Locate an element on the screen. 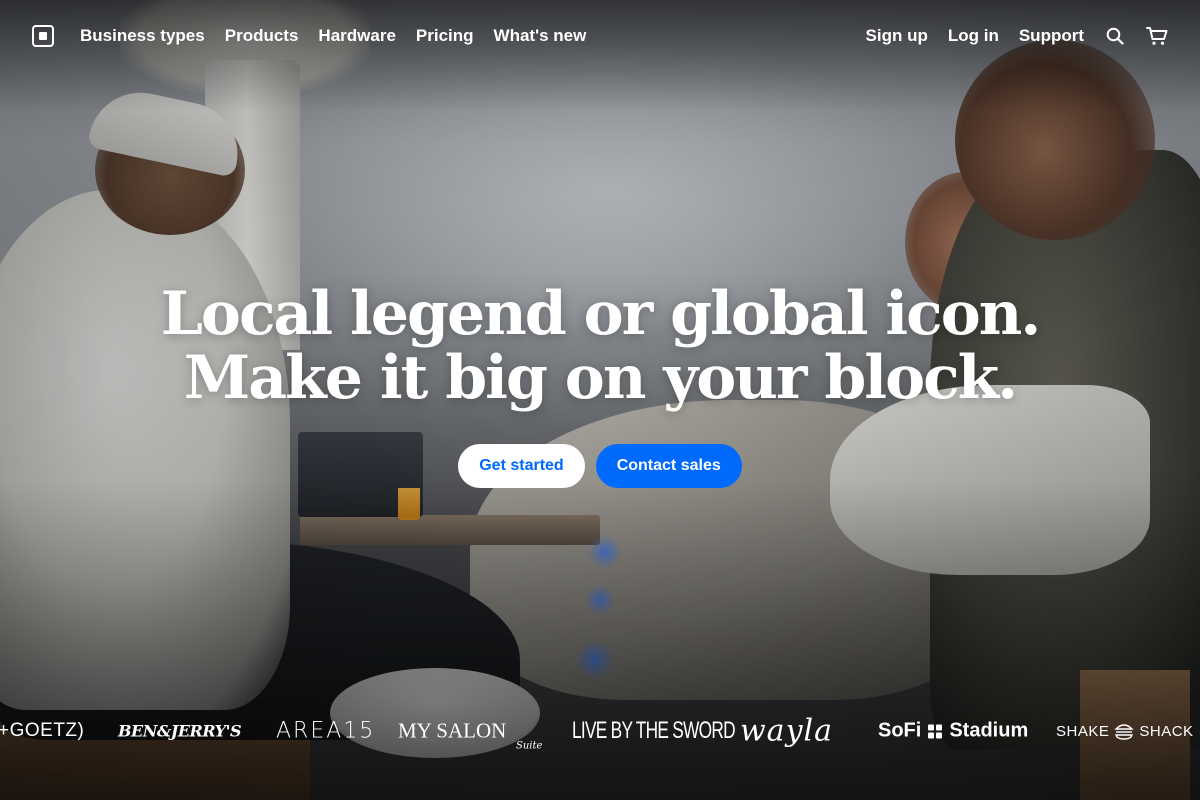 This screenshot has width=1200, height=800. logo-shake-text: SHAKE is located at coordinates (1083, 731).